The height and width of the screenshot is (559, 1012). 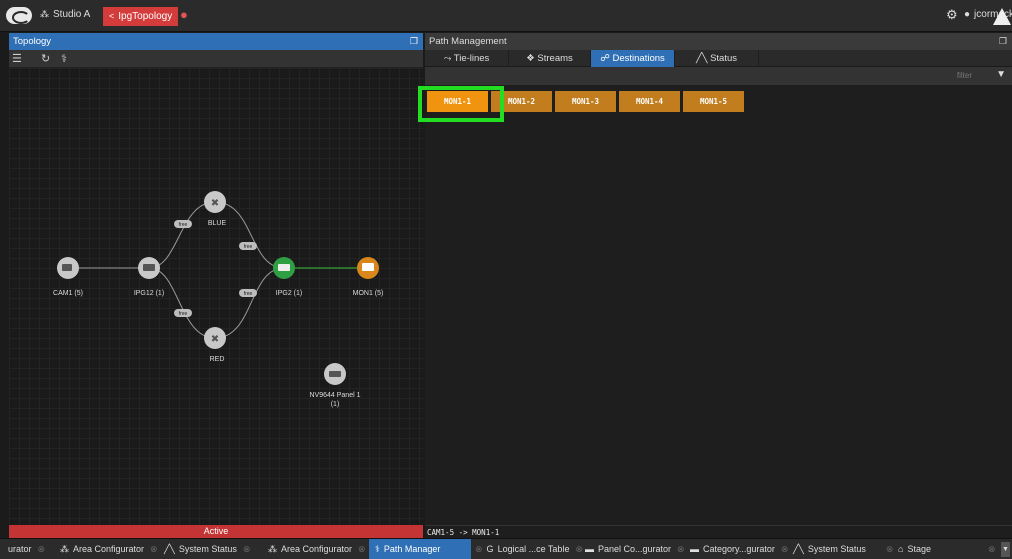 I want to click on node-ipg12: IPG12 (1), so click(x=149, y=277).